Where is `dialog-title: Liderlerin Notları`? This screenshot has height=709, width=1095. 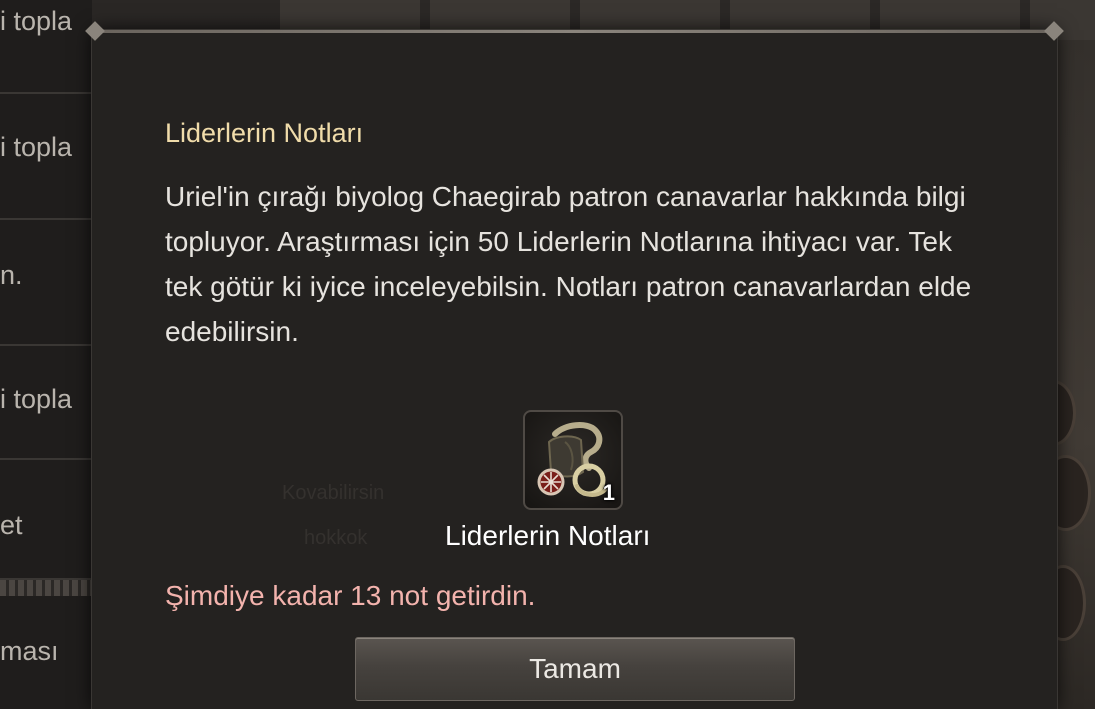
dialog-title: Liderlerin Notları is located at coordinates (264, 133).